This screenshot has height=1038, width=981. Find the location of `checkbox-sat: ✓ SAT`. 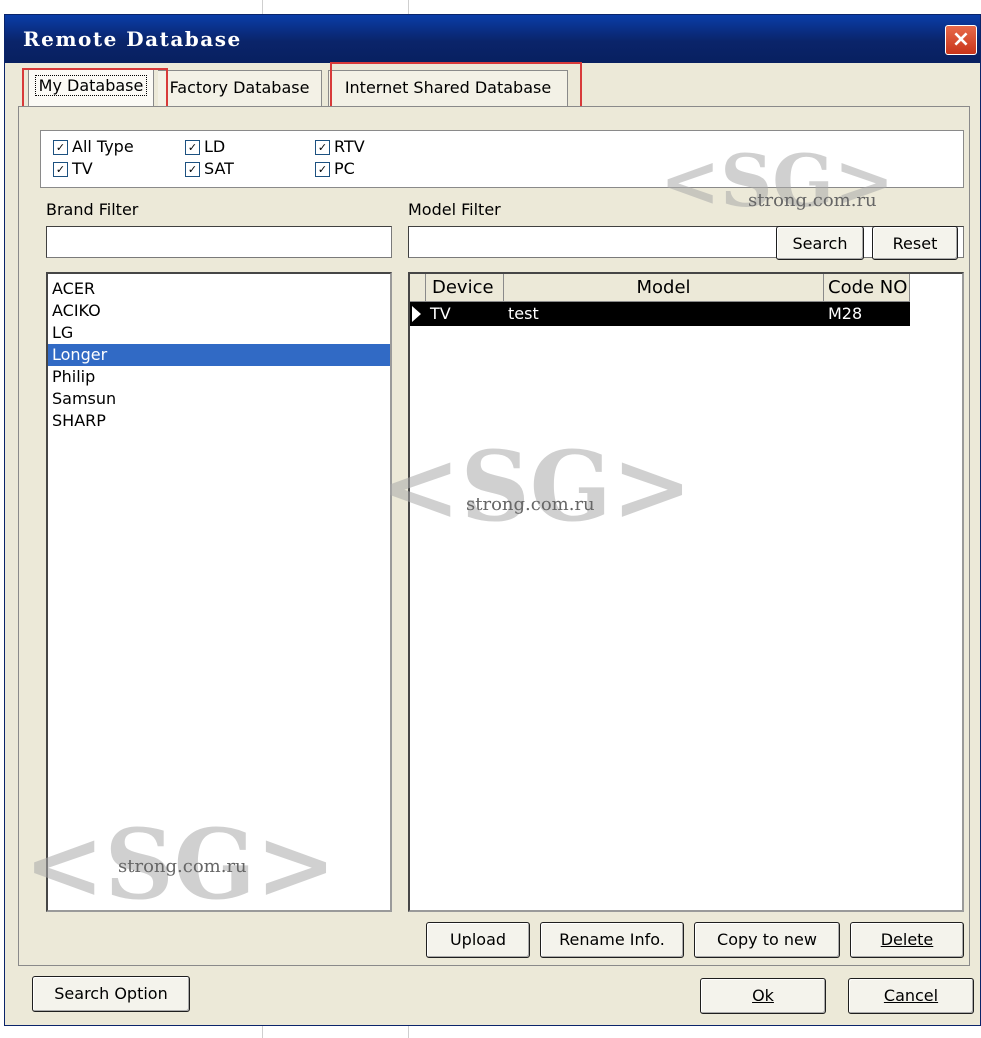

checkbox-sat: ✓ SAT is located at coordinates (209, 169).